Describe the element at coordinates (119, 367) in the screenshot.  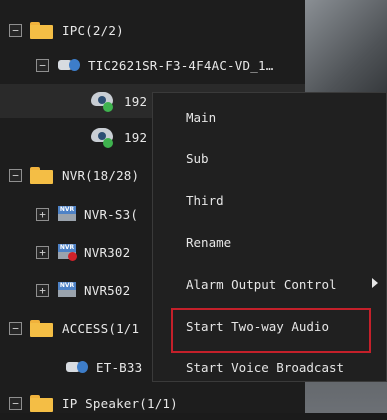
I see `access-device-label: ET-B33` at that location.